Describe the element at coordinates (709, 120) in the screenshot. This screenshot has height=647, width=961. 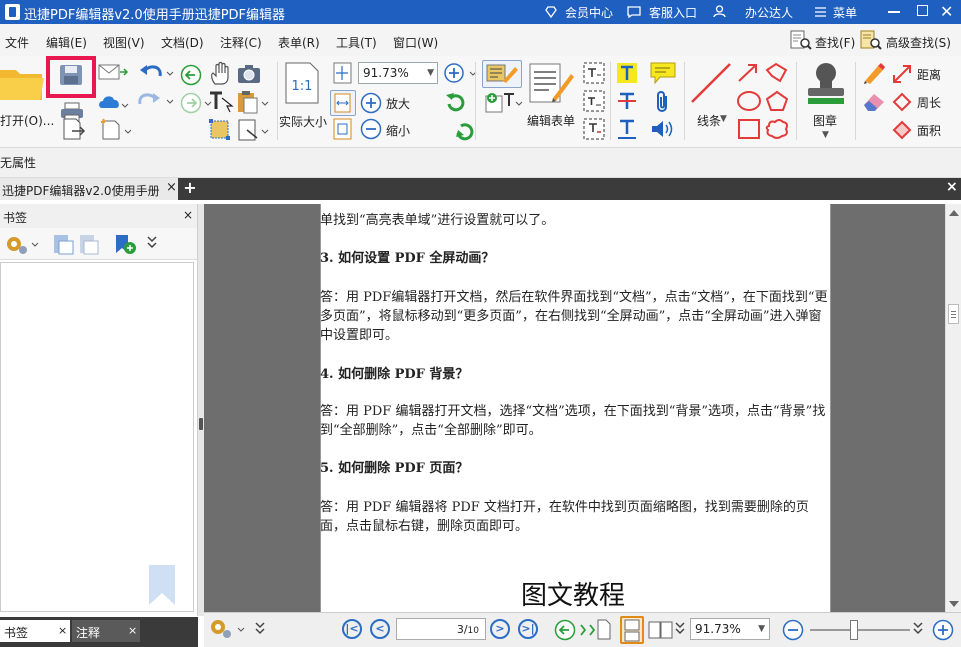
I see `line-tool-button: 线条` at that location.